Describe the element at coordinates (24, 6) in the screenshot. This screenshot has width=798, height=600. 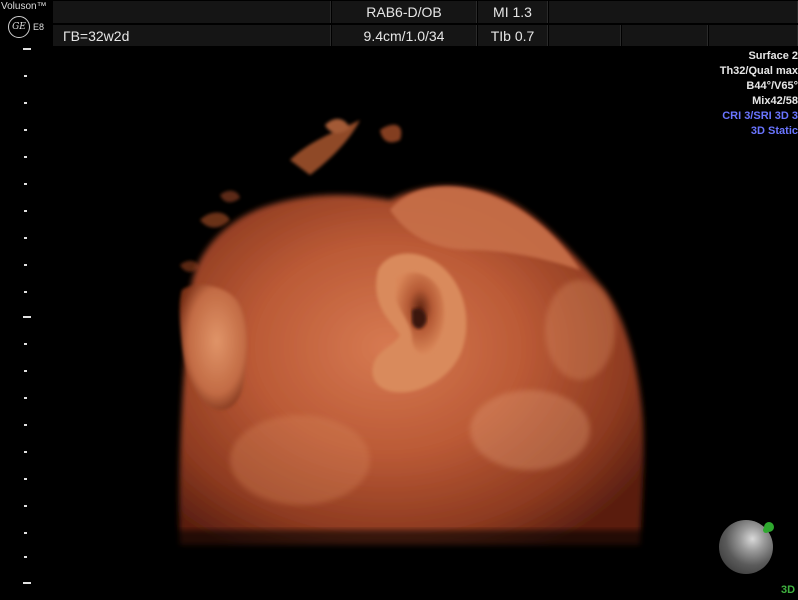
I see `brand-label: Voluson™` at that location.